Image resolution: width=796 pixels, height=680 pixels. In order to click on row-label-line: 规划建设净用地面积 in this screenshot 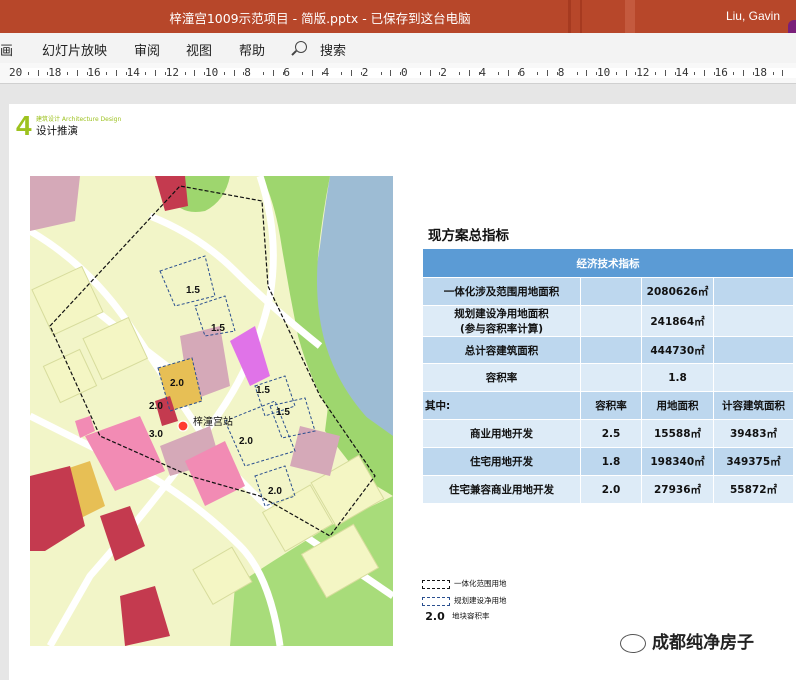, I will do `click(501, 314)`.